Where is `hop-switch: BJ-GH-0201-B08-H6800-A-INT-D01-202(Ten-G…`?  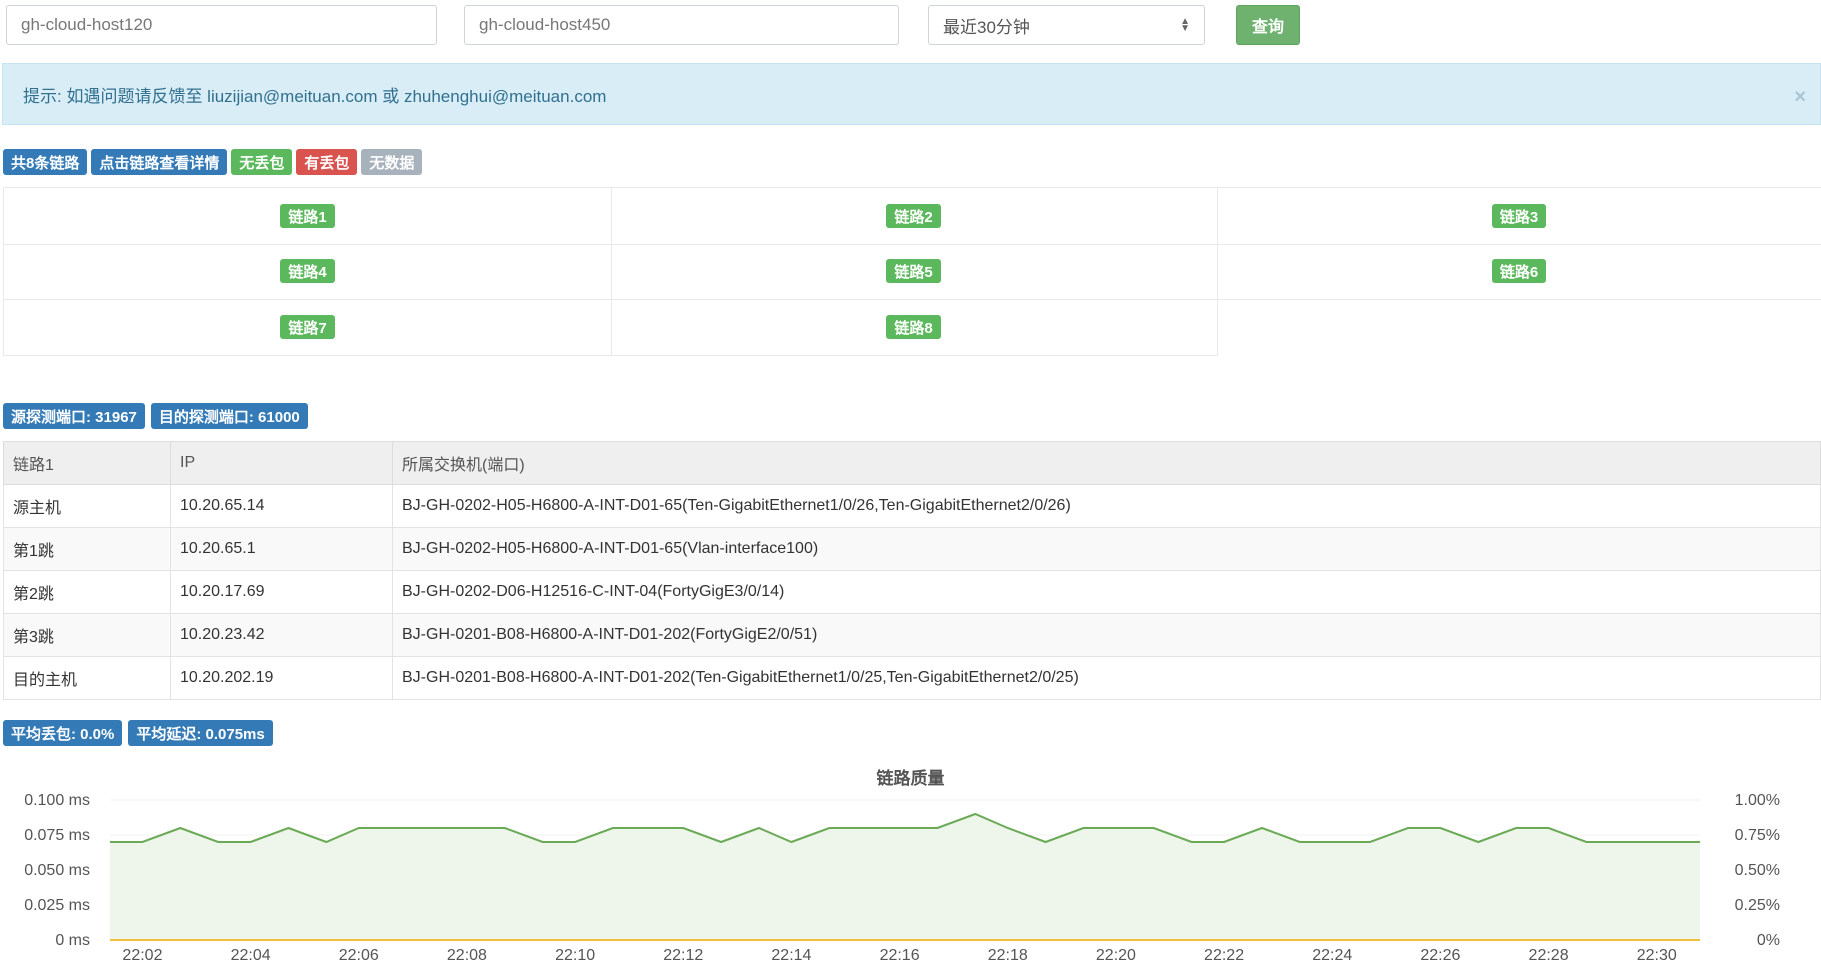
hop-switch: BJ-GH-0201-B08-H6800-A-INT-D01-202(Ten-G… is located at coordinates (1106, 678).